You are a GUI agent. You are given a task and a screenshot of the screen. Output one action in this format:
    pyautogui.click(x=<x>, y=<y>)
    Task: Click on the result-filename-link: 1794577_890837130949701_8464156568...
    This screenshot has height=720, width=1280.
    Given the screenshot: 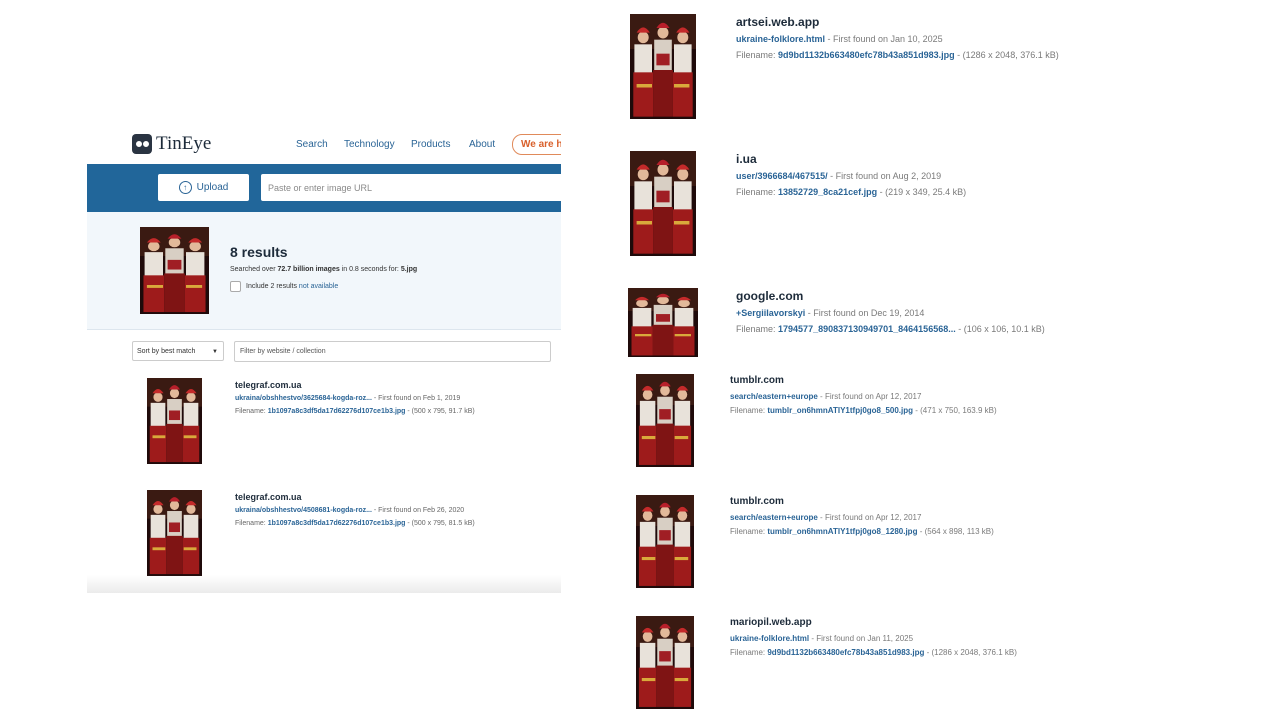 What is the action you would take?
    pyautogui.click(x=867, y=329)
    